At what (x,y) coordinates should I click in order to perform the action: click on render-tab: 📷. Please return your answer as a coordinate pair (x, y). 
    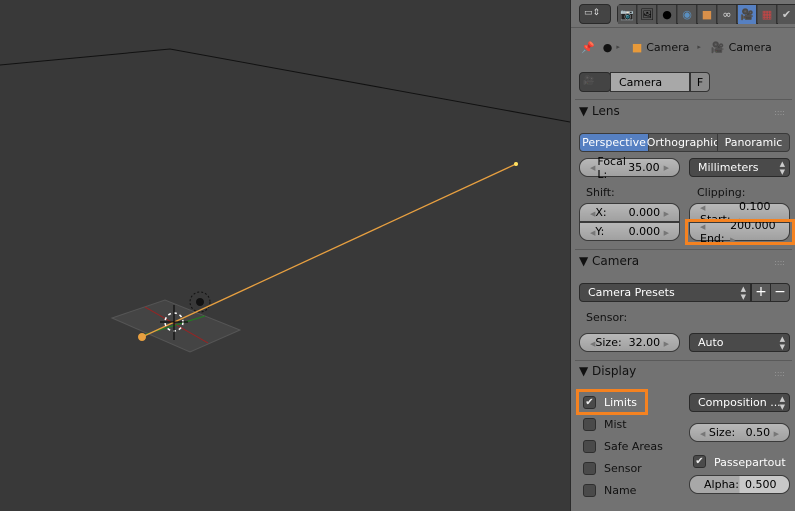
    Looking at the image, I should click on (627, 14).